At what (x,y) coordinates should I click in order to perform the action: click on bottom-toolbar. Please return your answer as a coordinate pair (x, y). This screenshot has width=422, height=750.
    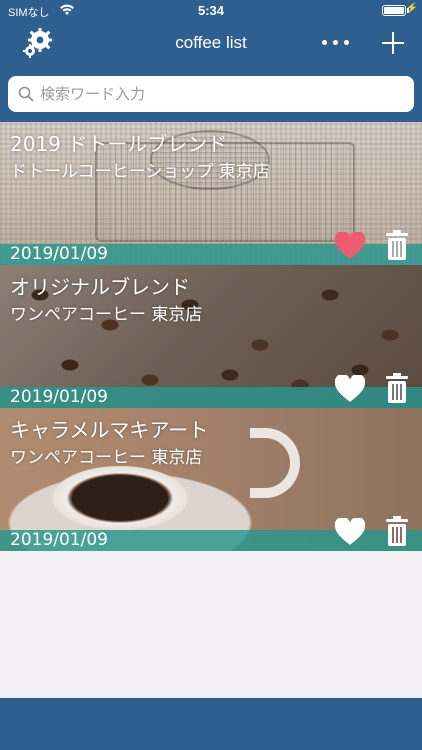
    Looking at the image, I should click on (211, 724).